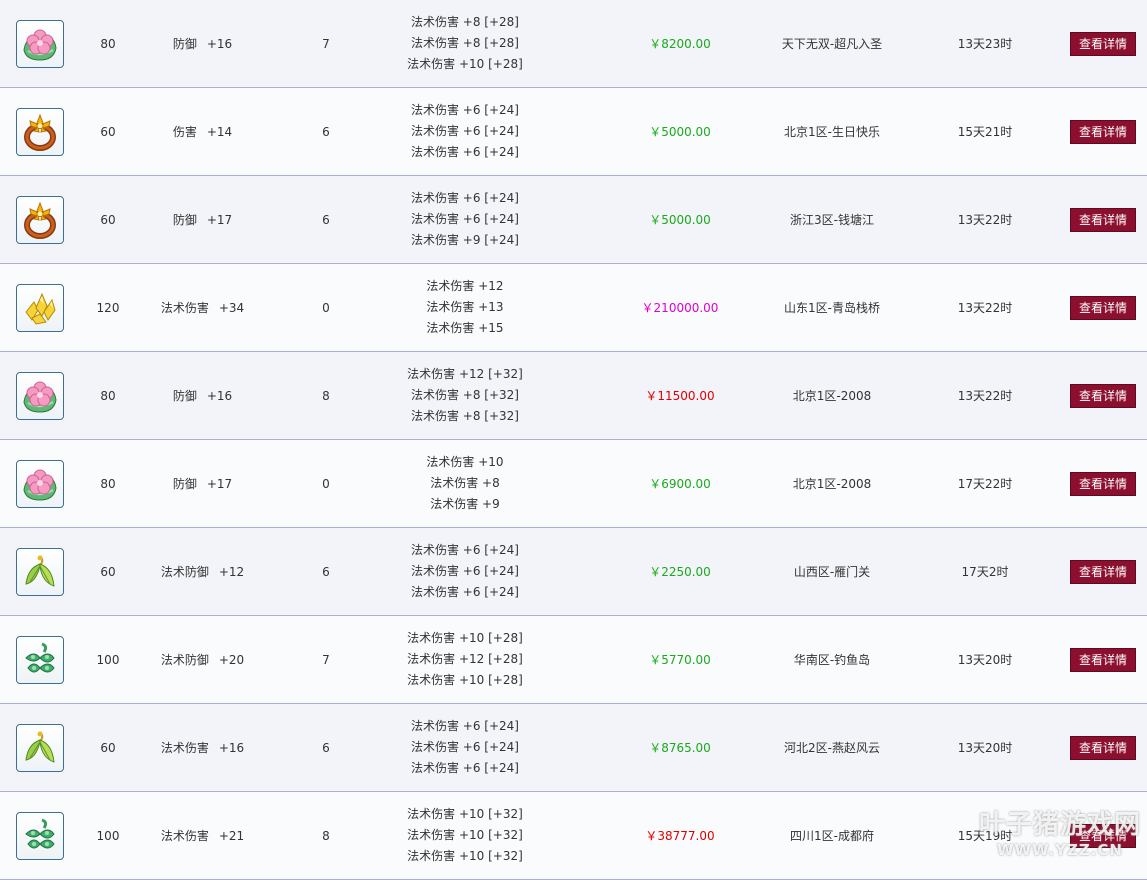 The image size is (1147, 880). Describe the element at coordinates (465, 307) in the screenshot. I see `stat-line: 法术伤害 +13` at that location.